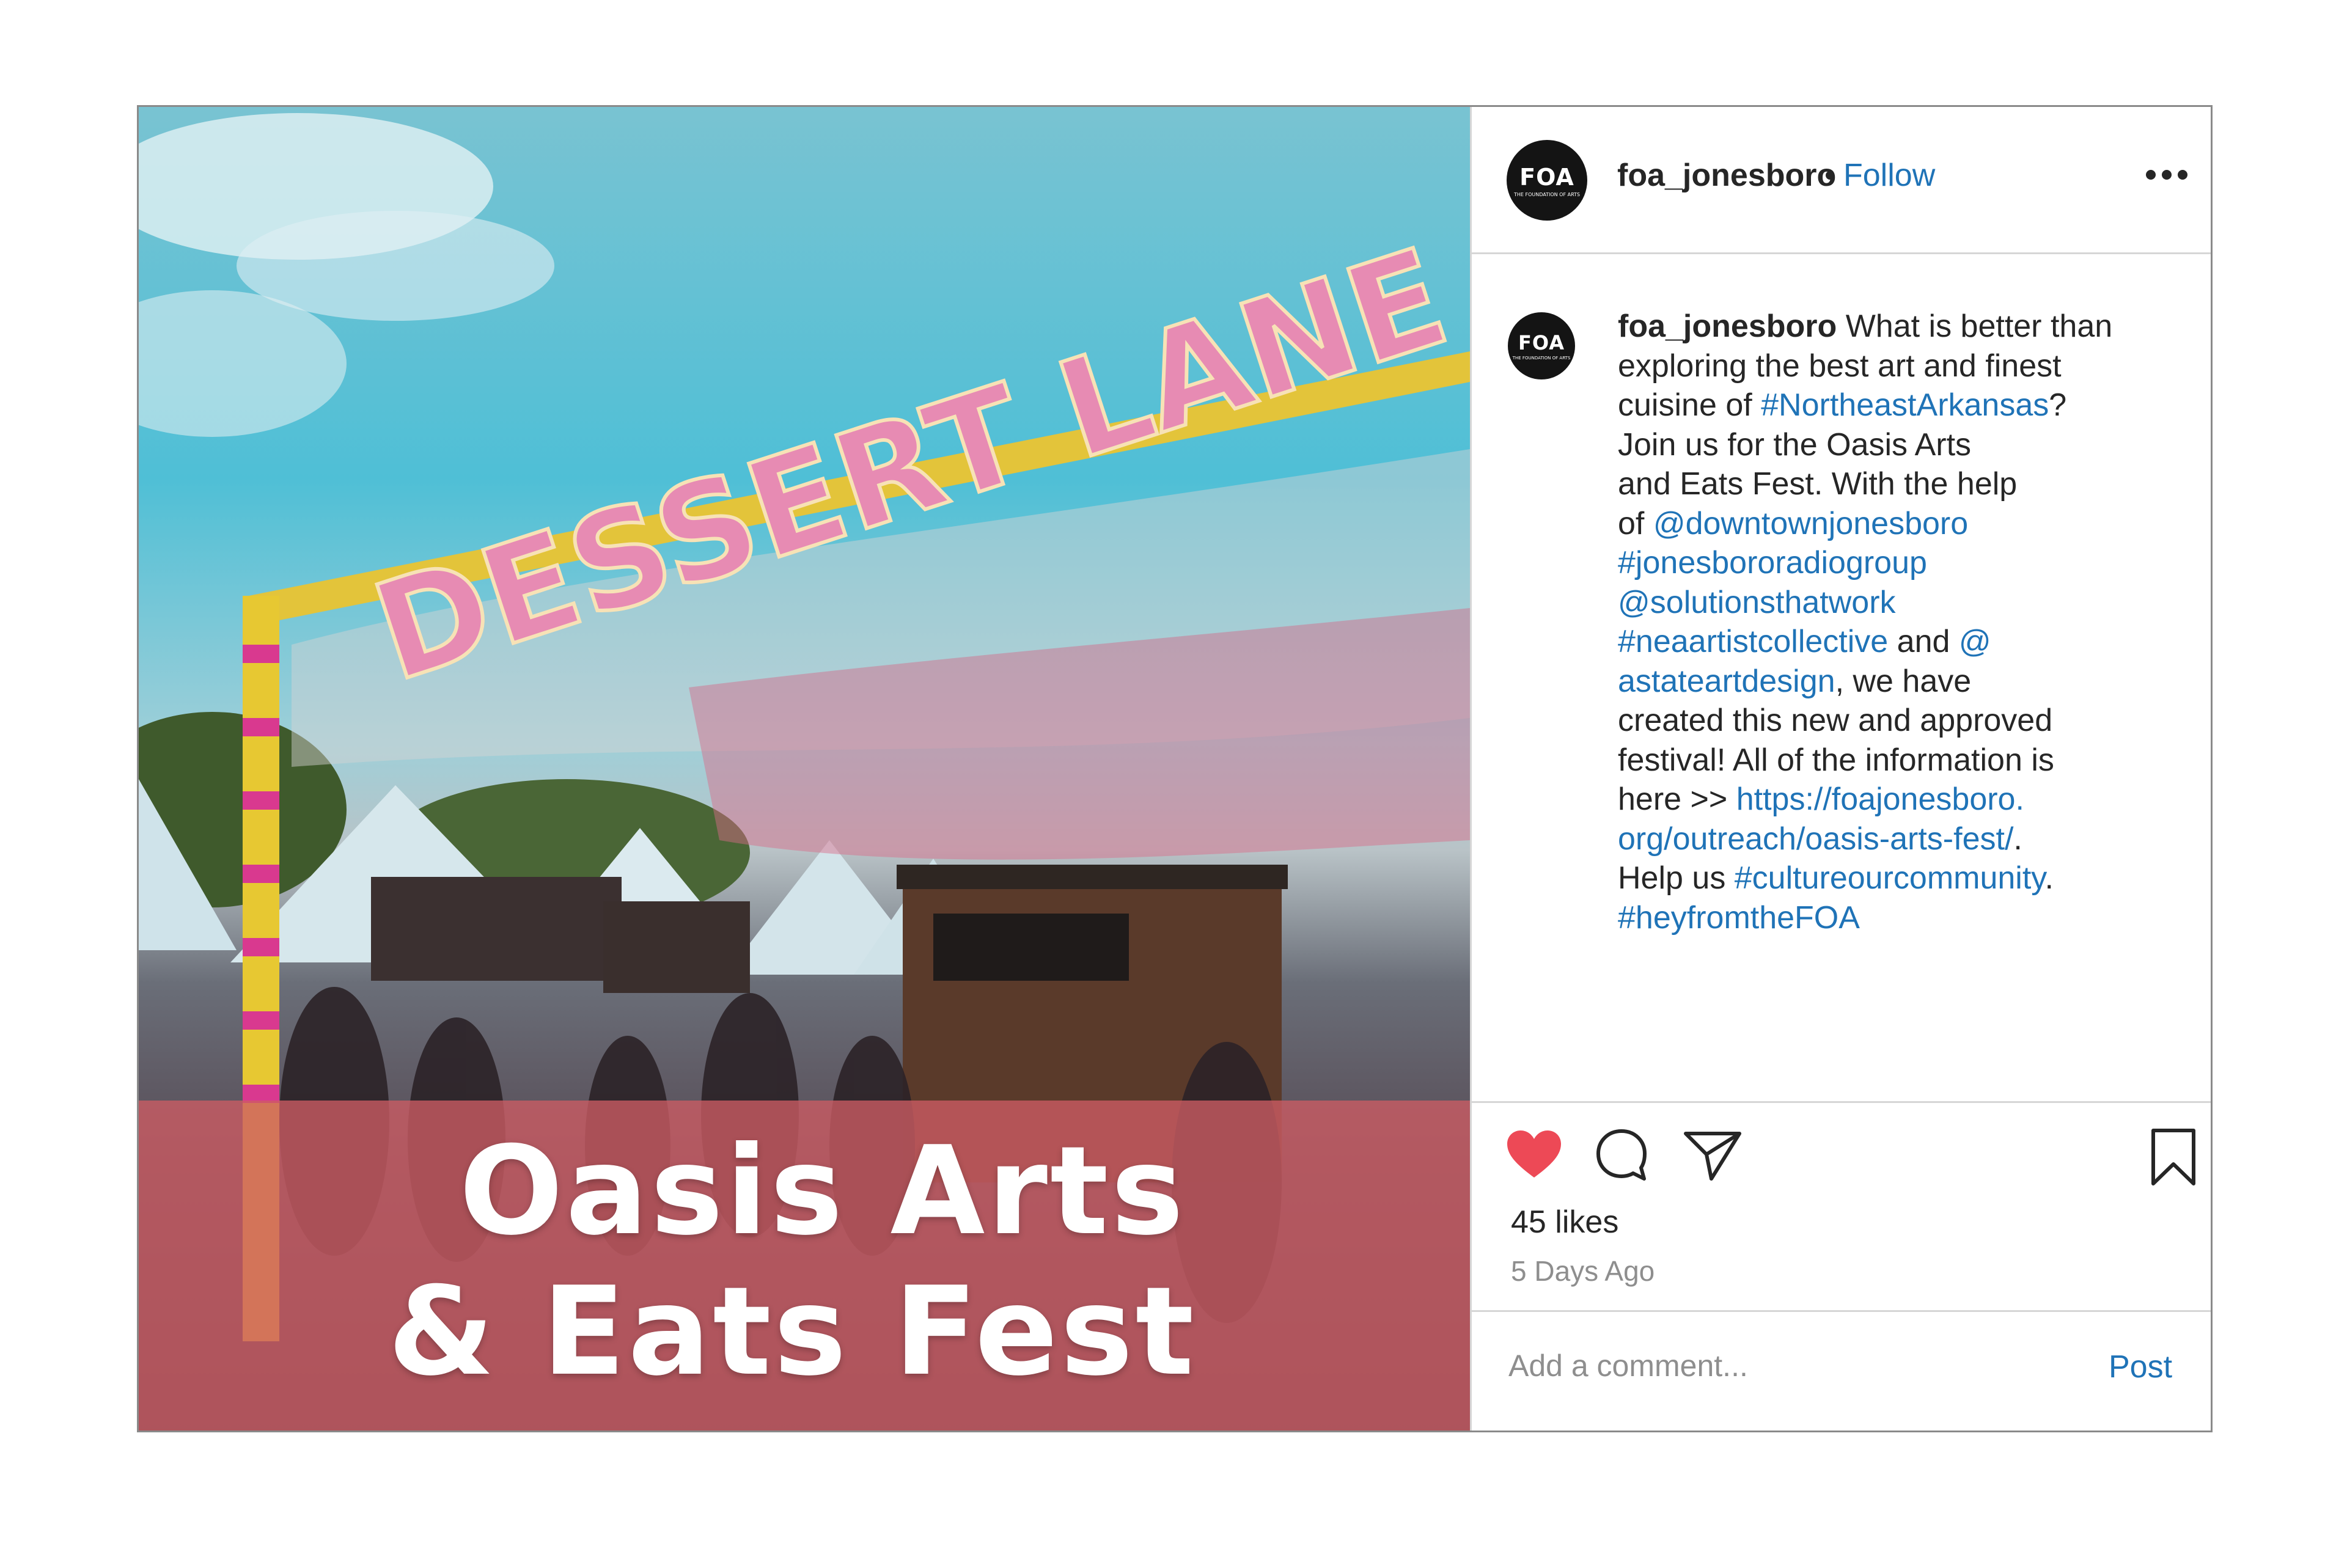 Image resolution: width=2347 pixels, height=1568 pixels. Describe the element at coordinates (1565, 1222) in the screenshot. I see `likes-count: 45 likes` at that location.